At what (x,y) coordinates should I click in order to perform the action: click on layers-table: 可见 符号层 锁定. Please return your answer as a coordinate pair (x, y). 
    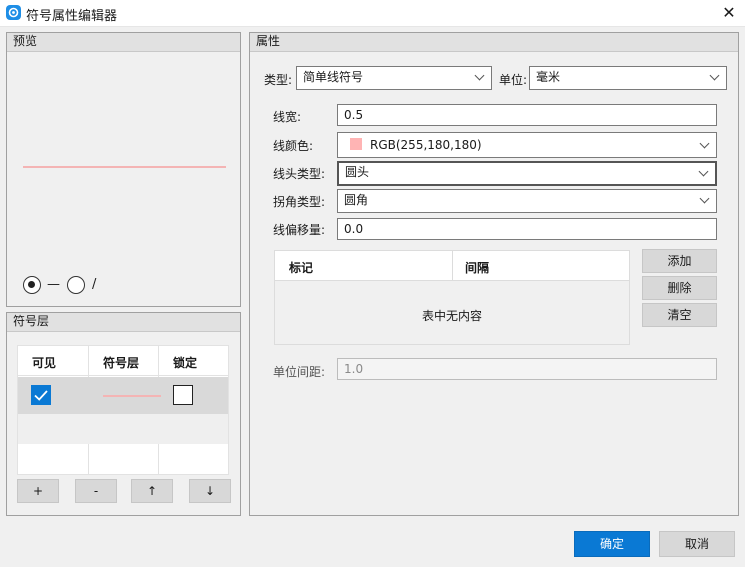
    Looking at the image, I should click on (123, 410).